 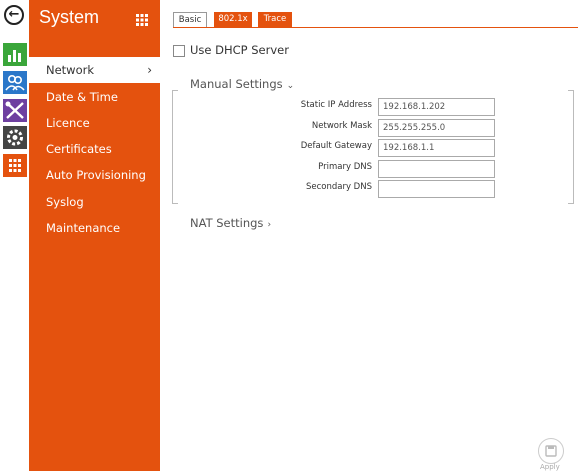 I want to click on sidebar-item-label: Licence, so click(x=68, y=123).